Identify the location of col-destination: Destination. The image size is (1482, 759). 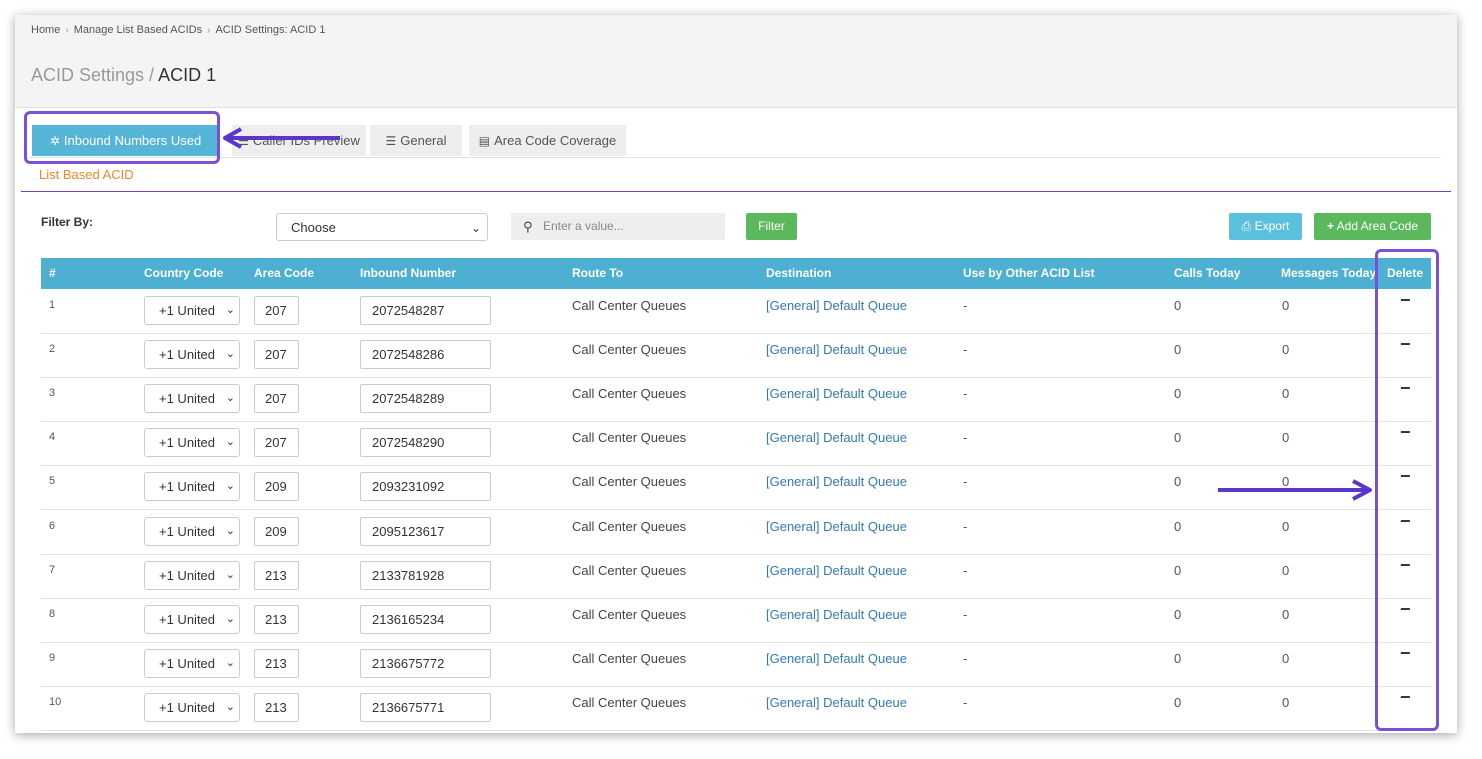
(798, 273).